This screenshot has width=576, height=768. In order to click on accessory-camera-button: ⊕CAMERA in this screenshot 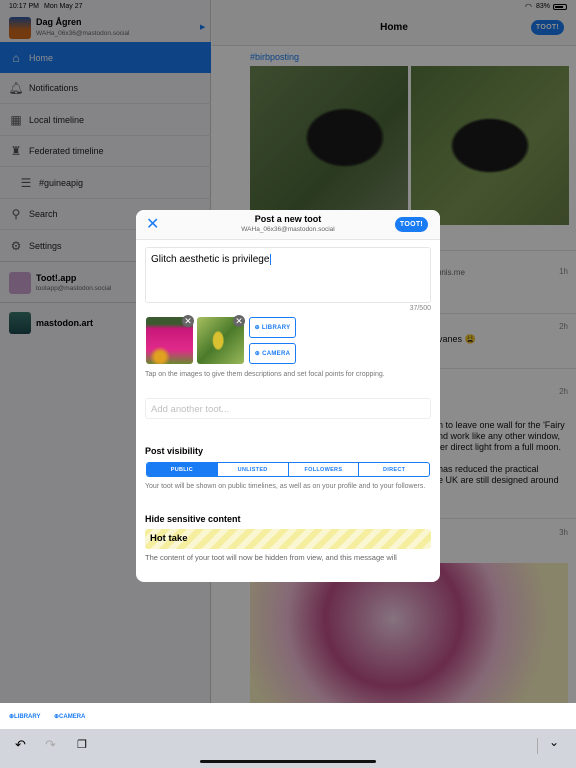, I will do `click(69, 716)`.